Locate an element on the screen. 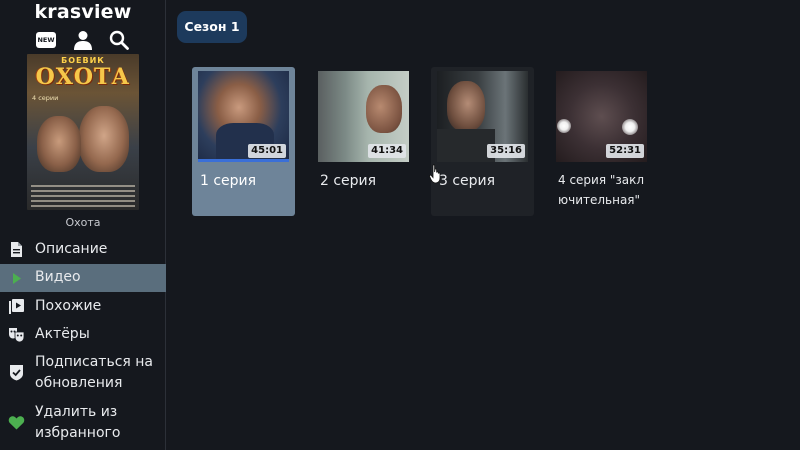  poster-credits is located at coordinates (83, 196).